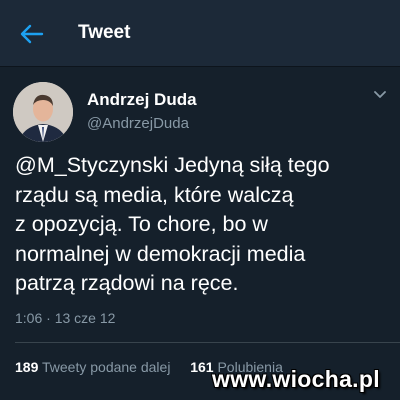 This screenshot has height=400, width=400. Describe the element at coordinates (142, 100) in the screenshot. I see `author-name: Andrzej Duda` at that location.